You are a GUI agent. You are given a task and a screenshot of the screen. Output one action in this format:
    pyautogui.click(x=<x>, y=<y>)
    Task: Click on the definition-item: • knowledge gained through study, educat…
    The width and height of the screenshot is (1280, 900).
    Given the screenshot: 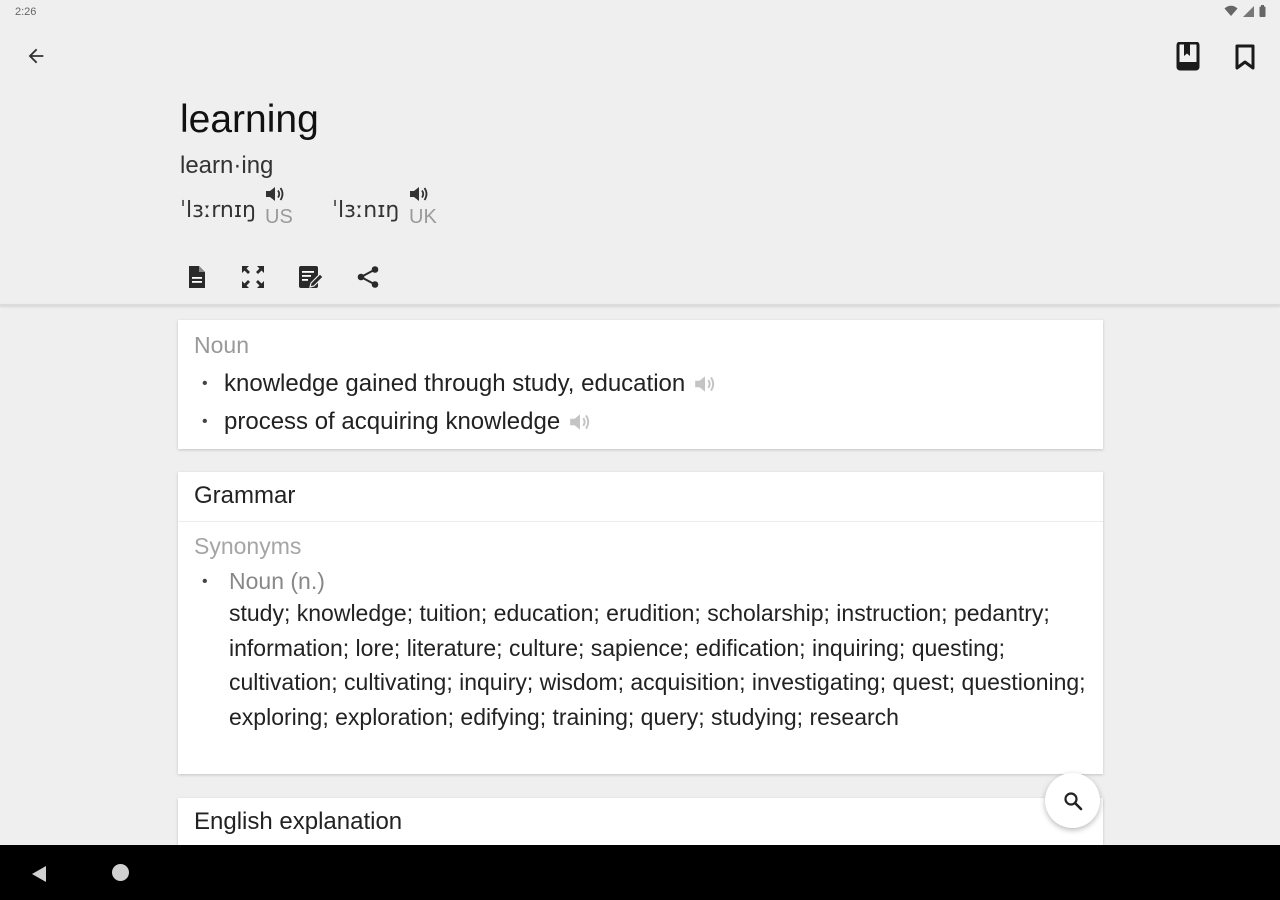 What is the action you would take?
    pyautogui.click(x=459, y=384)
    